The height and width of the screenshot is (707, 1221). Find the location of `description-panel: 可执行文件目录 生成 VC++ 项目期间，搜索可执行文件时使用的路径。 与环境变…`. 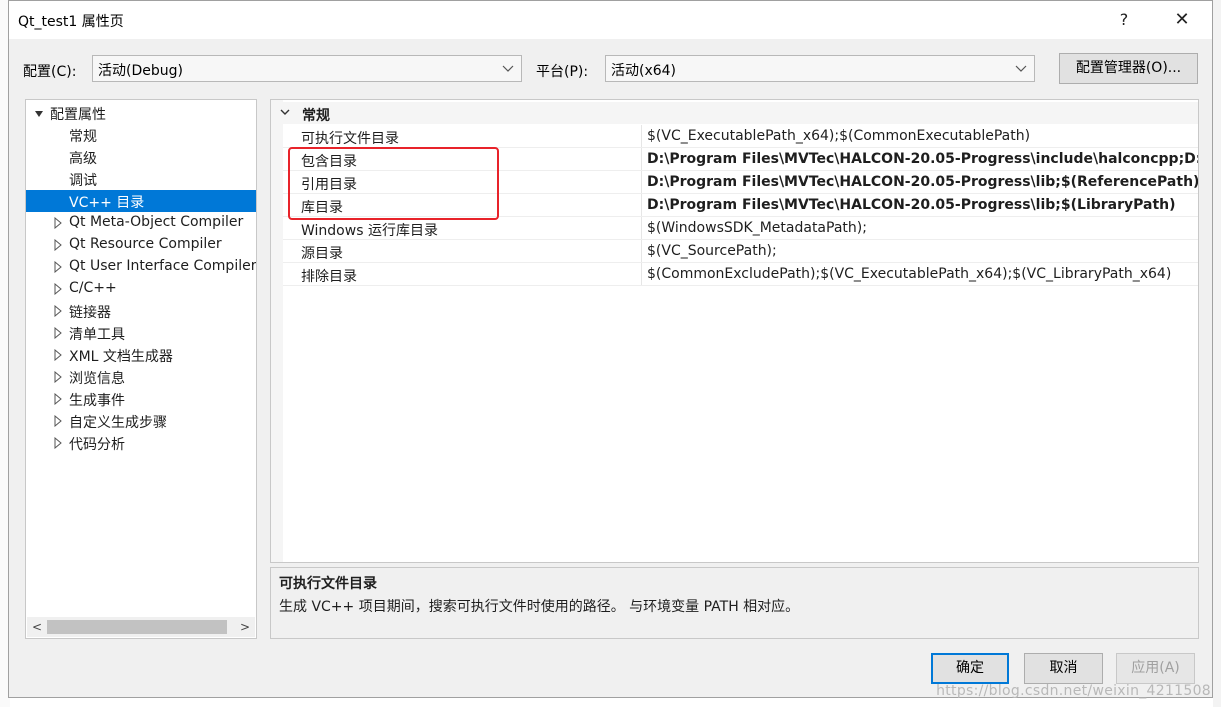

description-panel: 可执行文件目录 生成 VC++ 项目期间，搜索可执行文件时使用的路径。 与环境变… is located at coordinates (734, 603).